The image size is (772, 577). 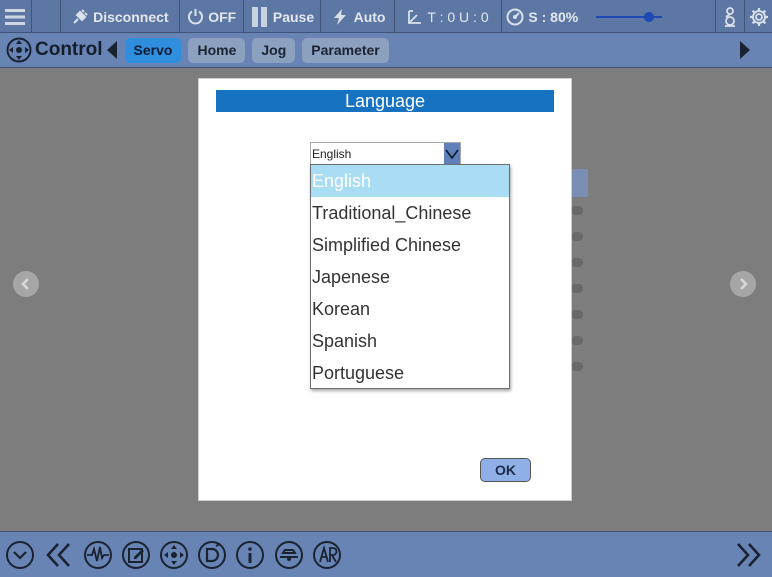 I want to click on double-left-icon, so click(x=58, y=555).